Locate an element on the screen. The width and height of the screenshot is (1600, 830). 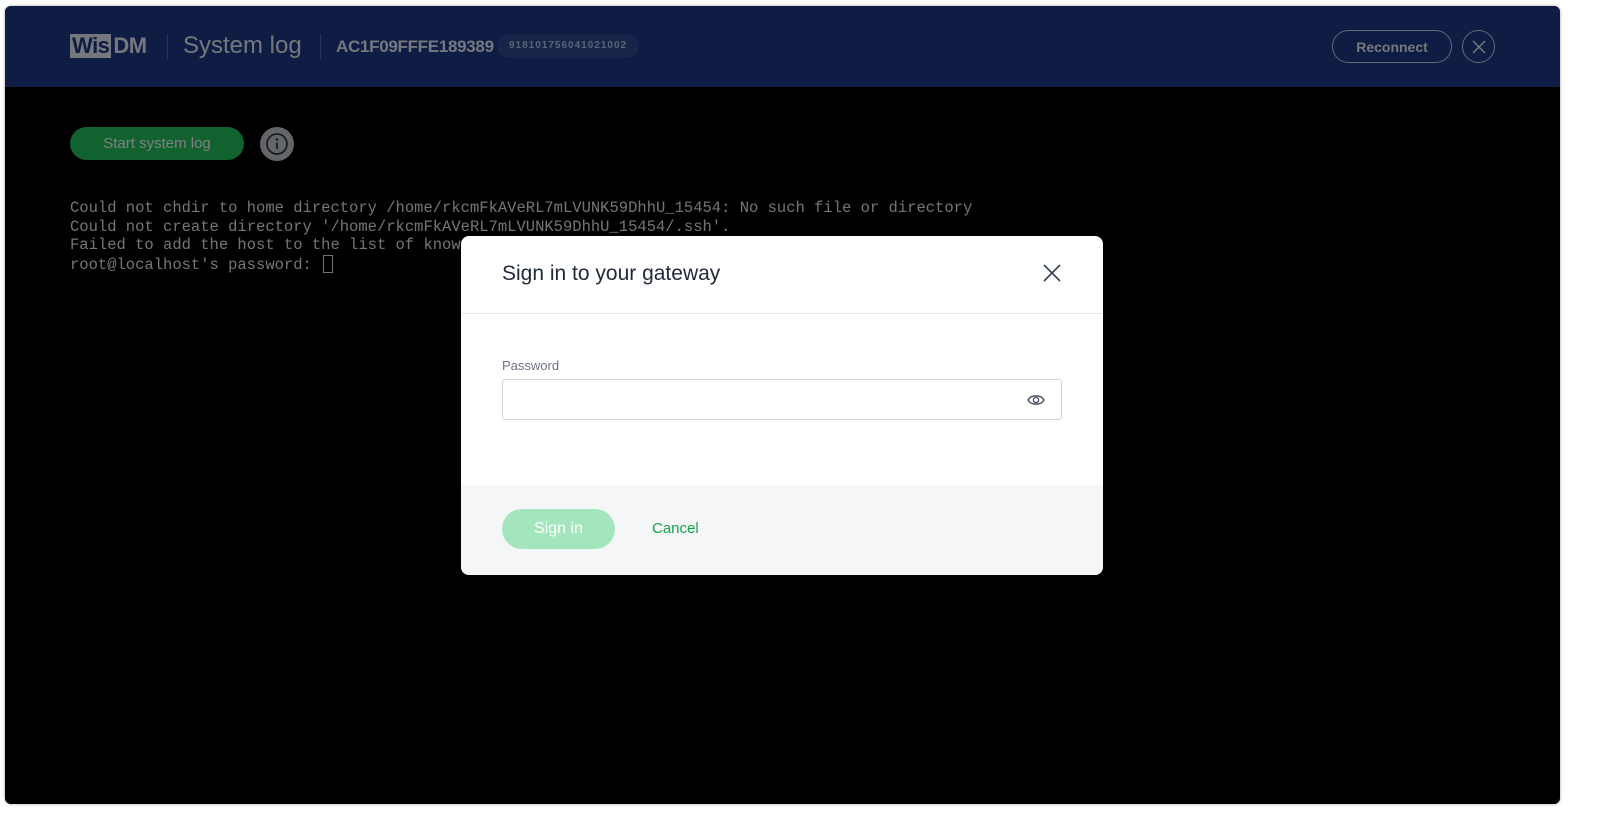
dialog-footer: Sign in Cancel is located at coordinates (782, 530).